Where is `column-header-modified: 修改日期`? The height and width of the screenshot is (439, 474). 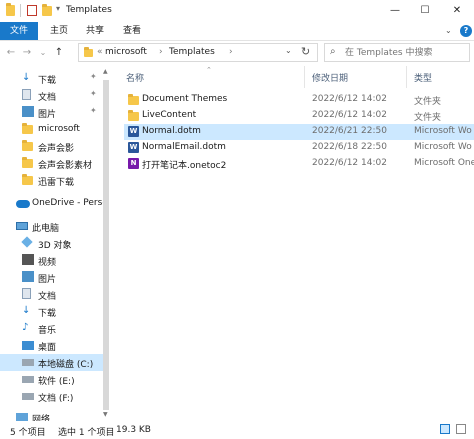
column-header-modified: 修改日期 is located at coordinates (330, 77).